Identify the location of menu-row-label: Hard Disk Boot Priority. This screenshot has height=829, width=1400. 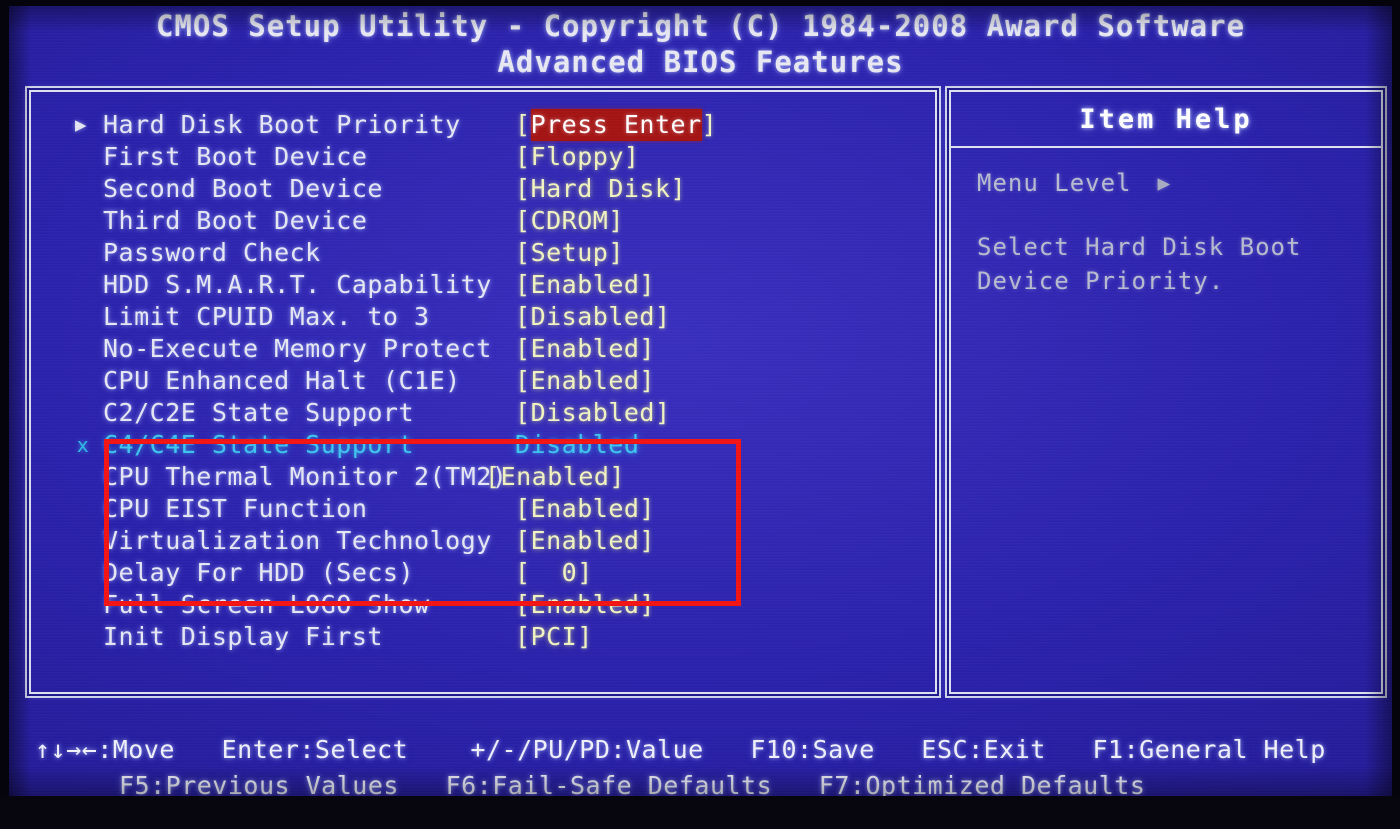
(282, 124).